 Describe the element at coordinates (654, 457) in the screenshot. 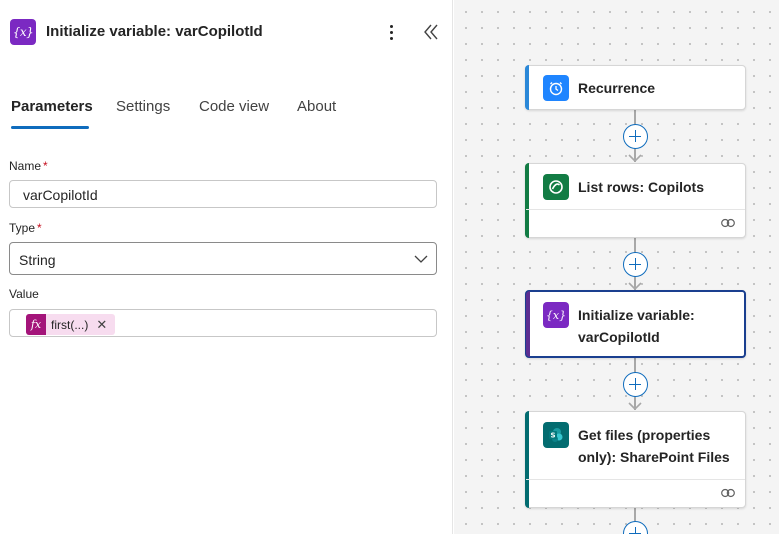

I see `node-title-line2: only): SharePoint Files` at that location.